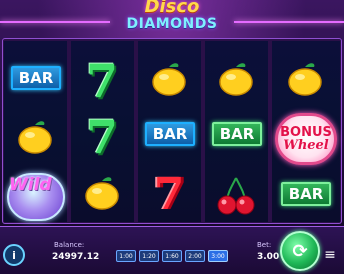  What do you see at coordinates (264, 245) in the screenshot?
I see `bet-label: Bet:` at bounding box center [264, 245].